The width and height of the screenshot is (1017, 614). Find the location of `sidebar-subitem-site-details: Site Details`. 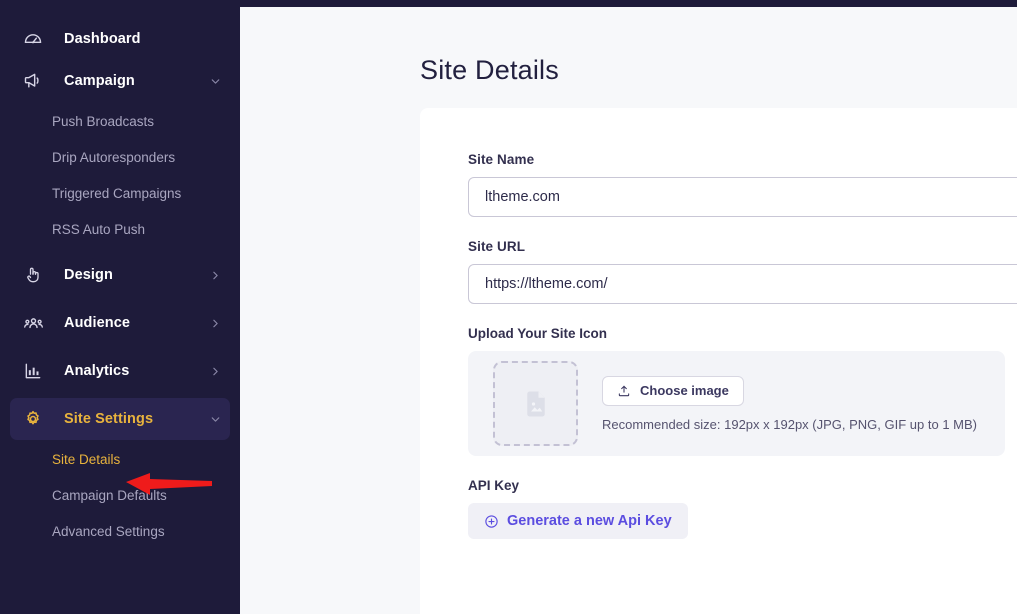

sidebar-subitem-site-details: Site Details is located at coordinates (120, 460).